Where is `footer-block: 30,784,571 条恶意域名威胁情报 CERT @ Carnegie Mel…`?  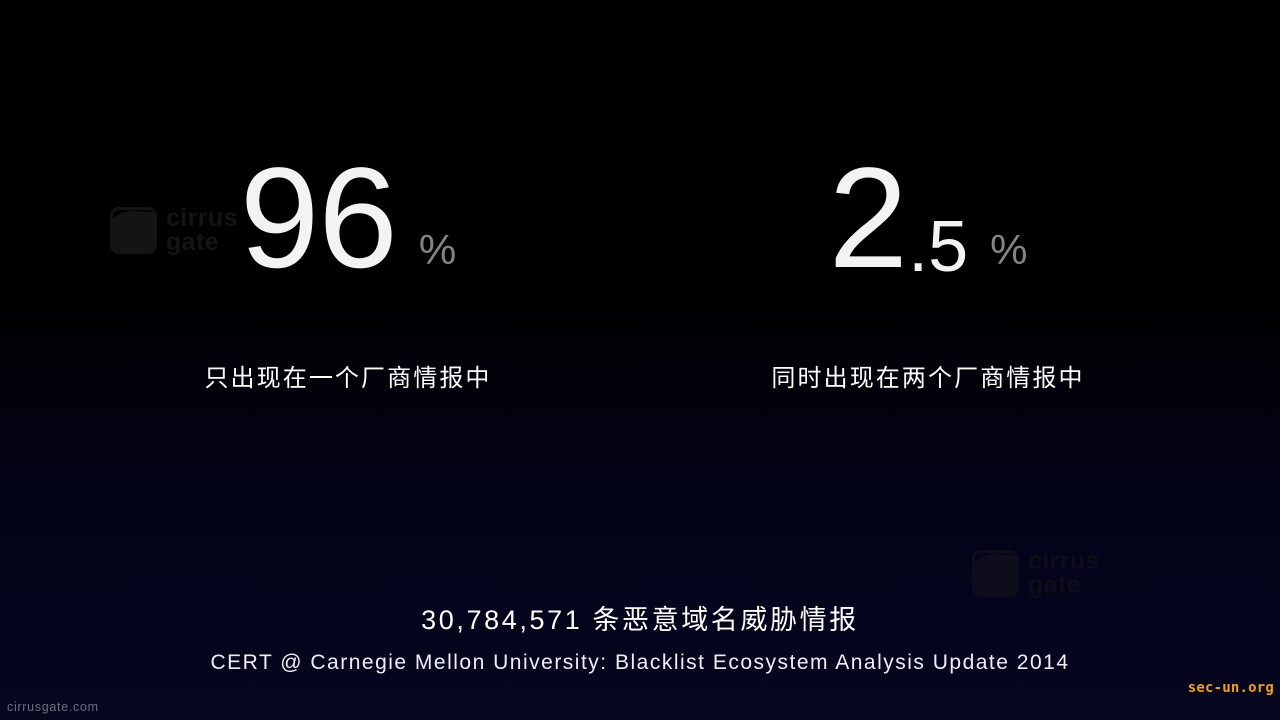 footer-block: 30,784,571 条恶意域名威胁情报 CERT @ Carnegie Mel… is located at coordinates (640, 637).